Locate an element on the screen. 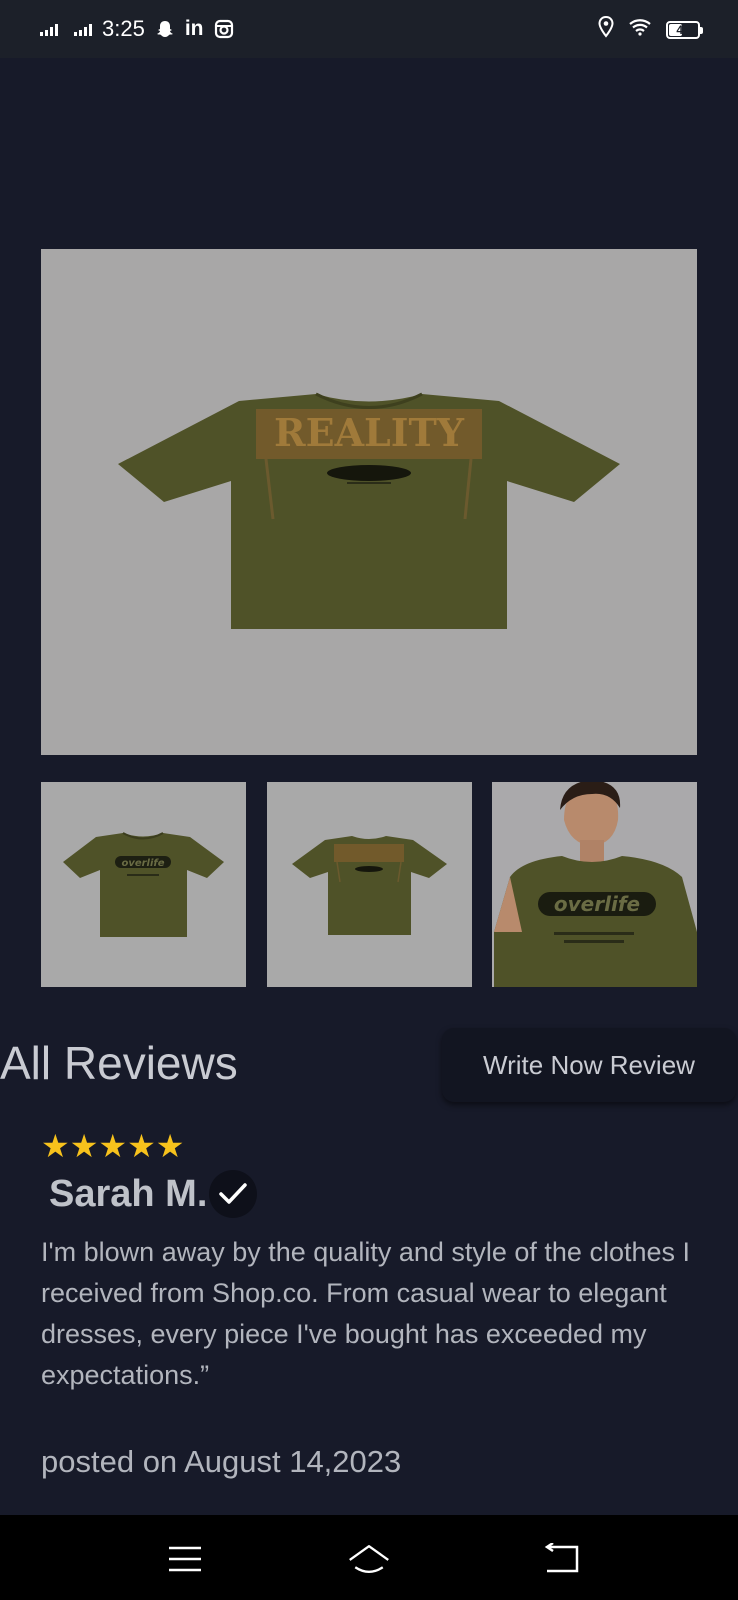 Image resolution: width=738 pixels, height=1600 pixels. battery-icon: 47 is located at coordinates (684, 29).